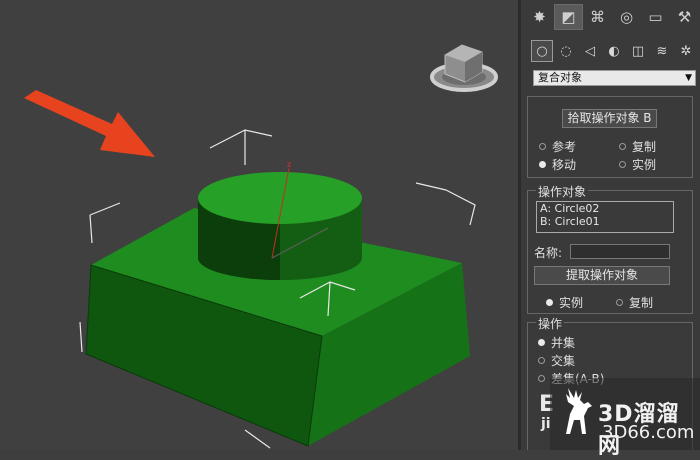 This screenshot has width=700, height=460. I want to click on name-field, so click(620, 251).